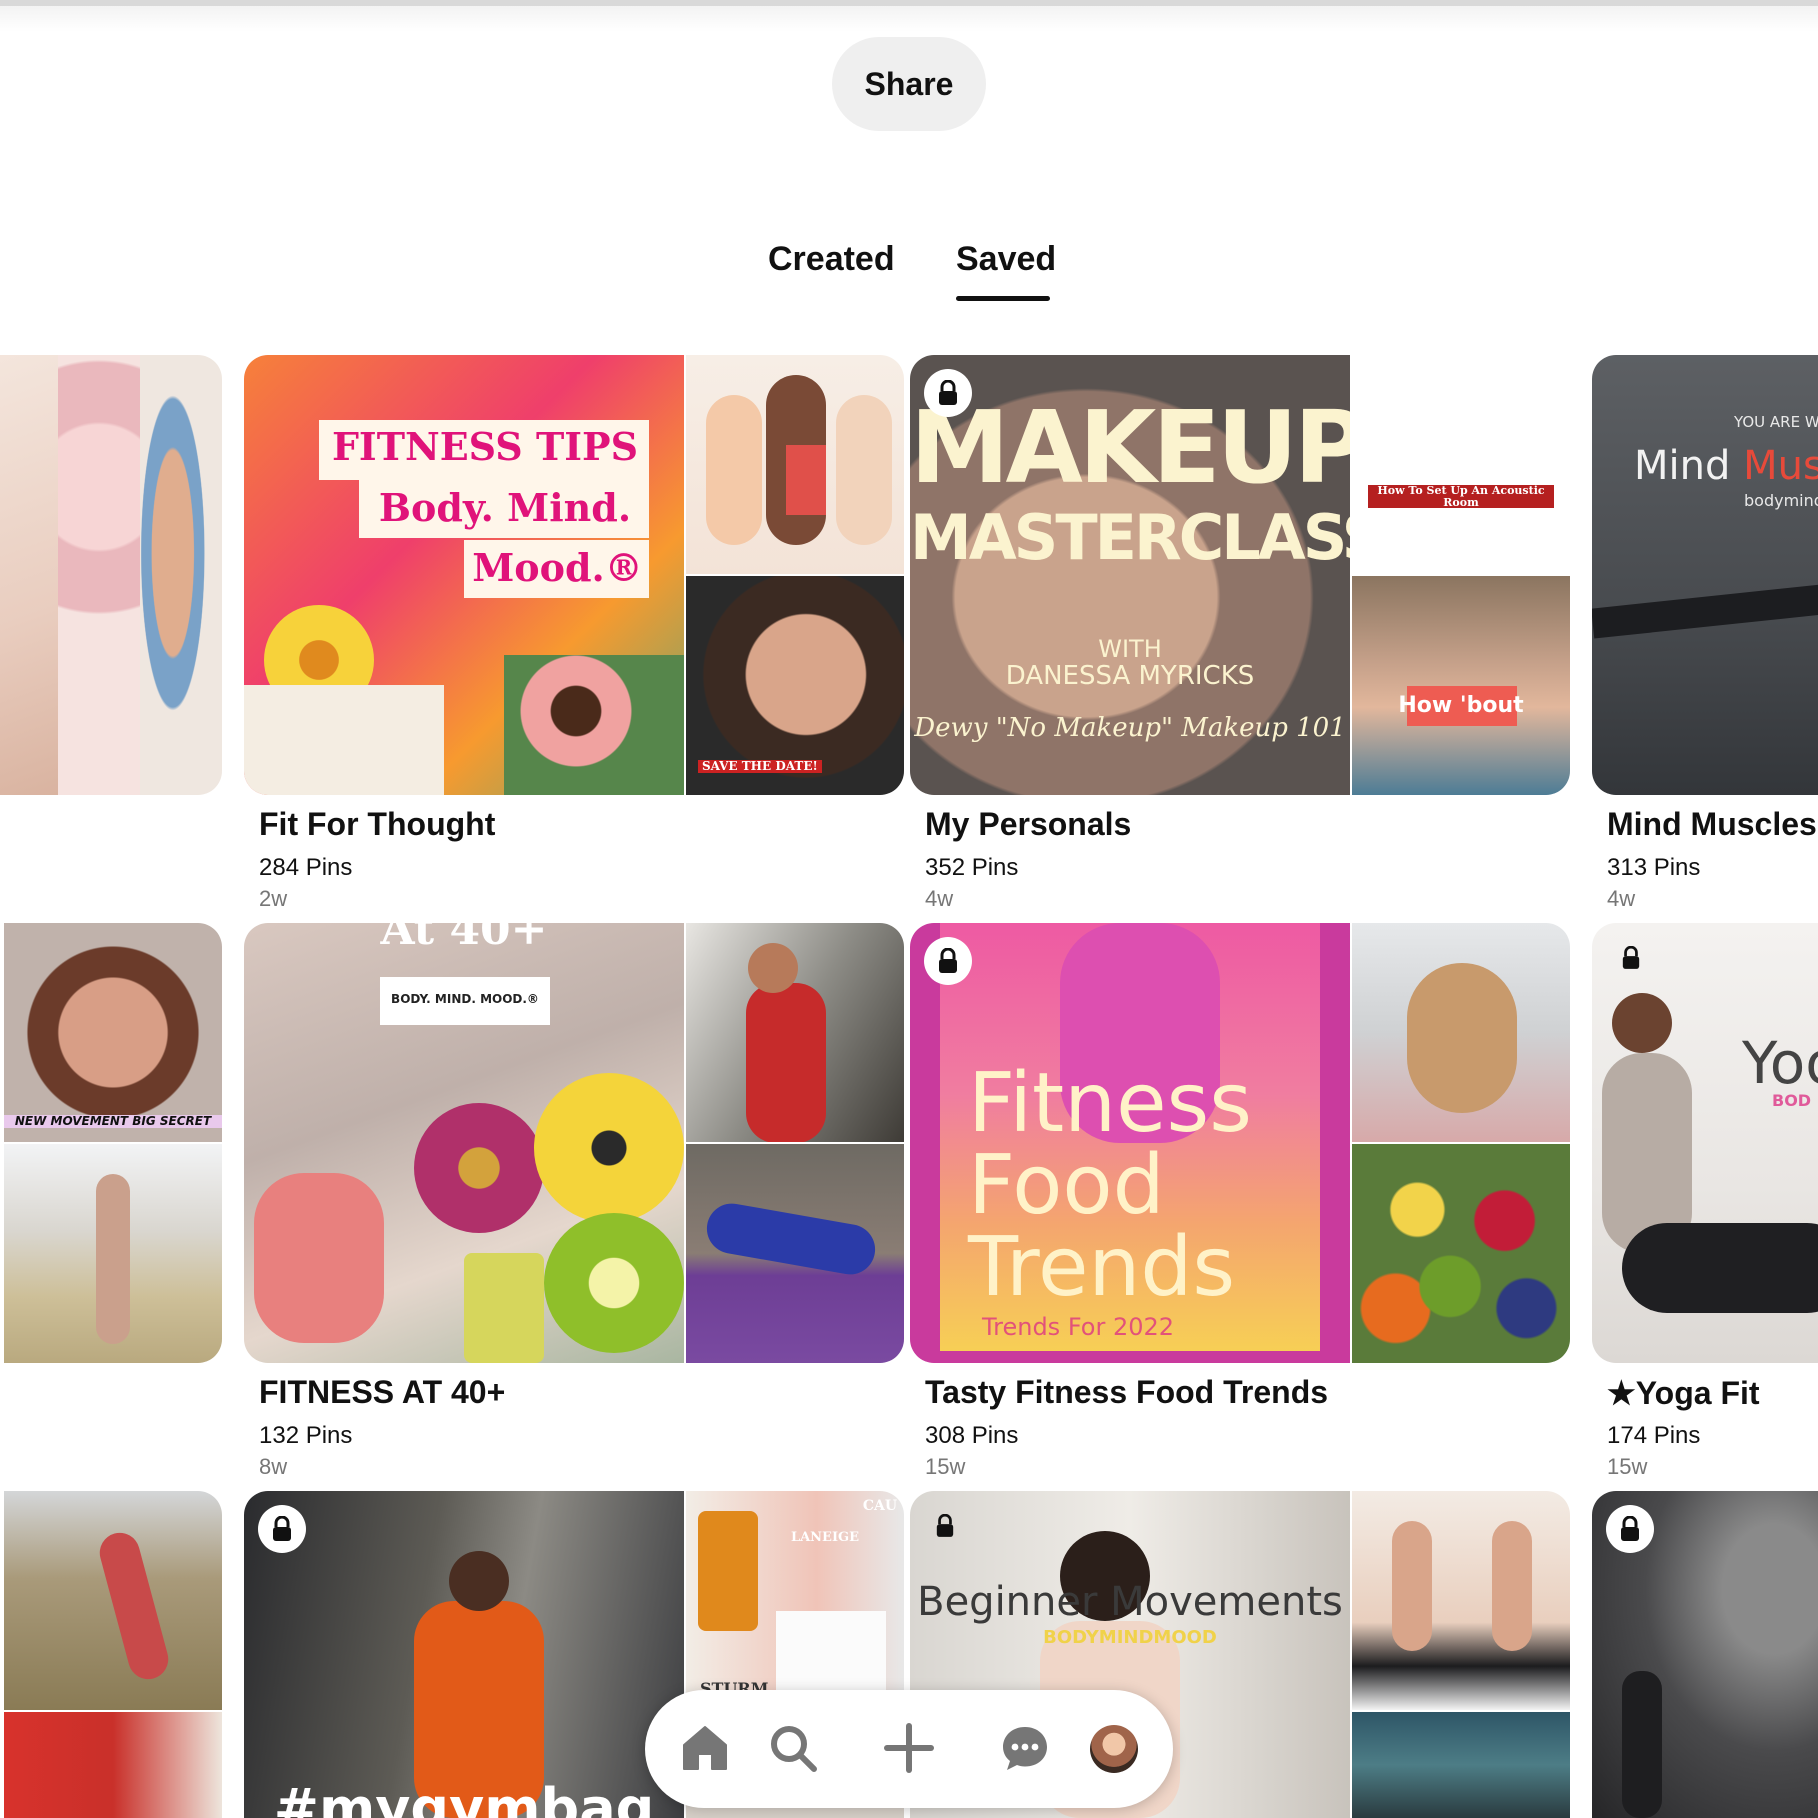 The width and height of the screenshot is (1818, 1818). I want to click on home-icon, so click(705, 1748).